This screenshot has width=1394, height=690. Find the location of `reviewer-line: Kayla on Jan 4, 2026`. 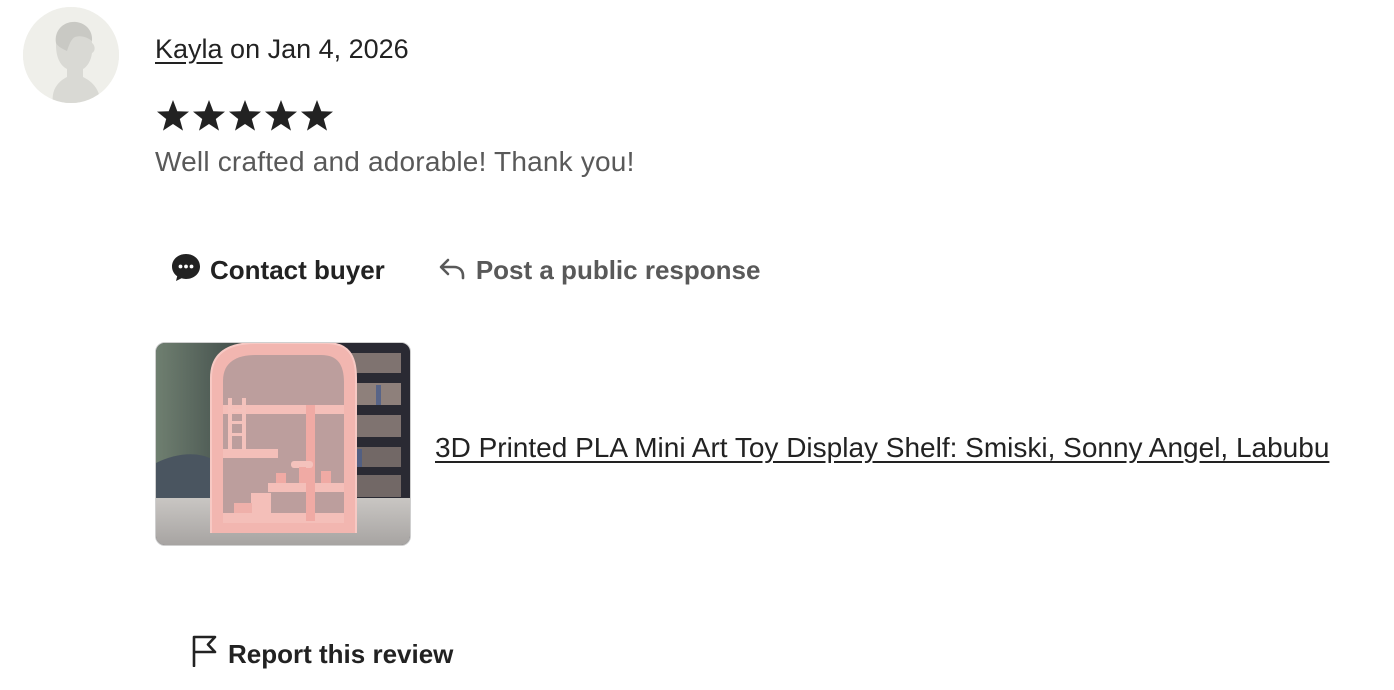

reviewer-line: Kayla on Jan 4, 2026 is located at coordinates (282, 49).